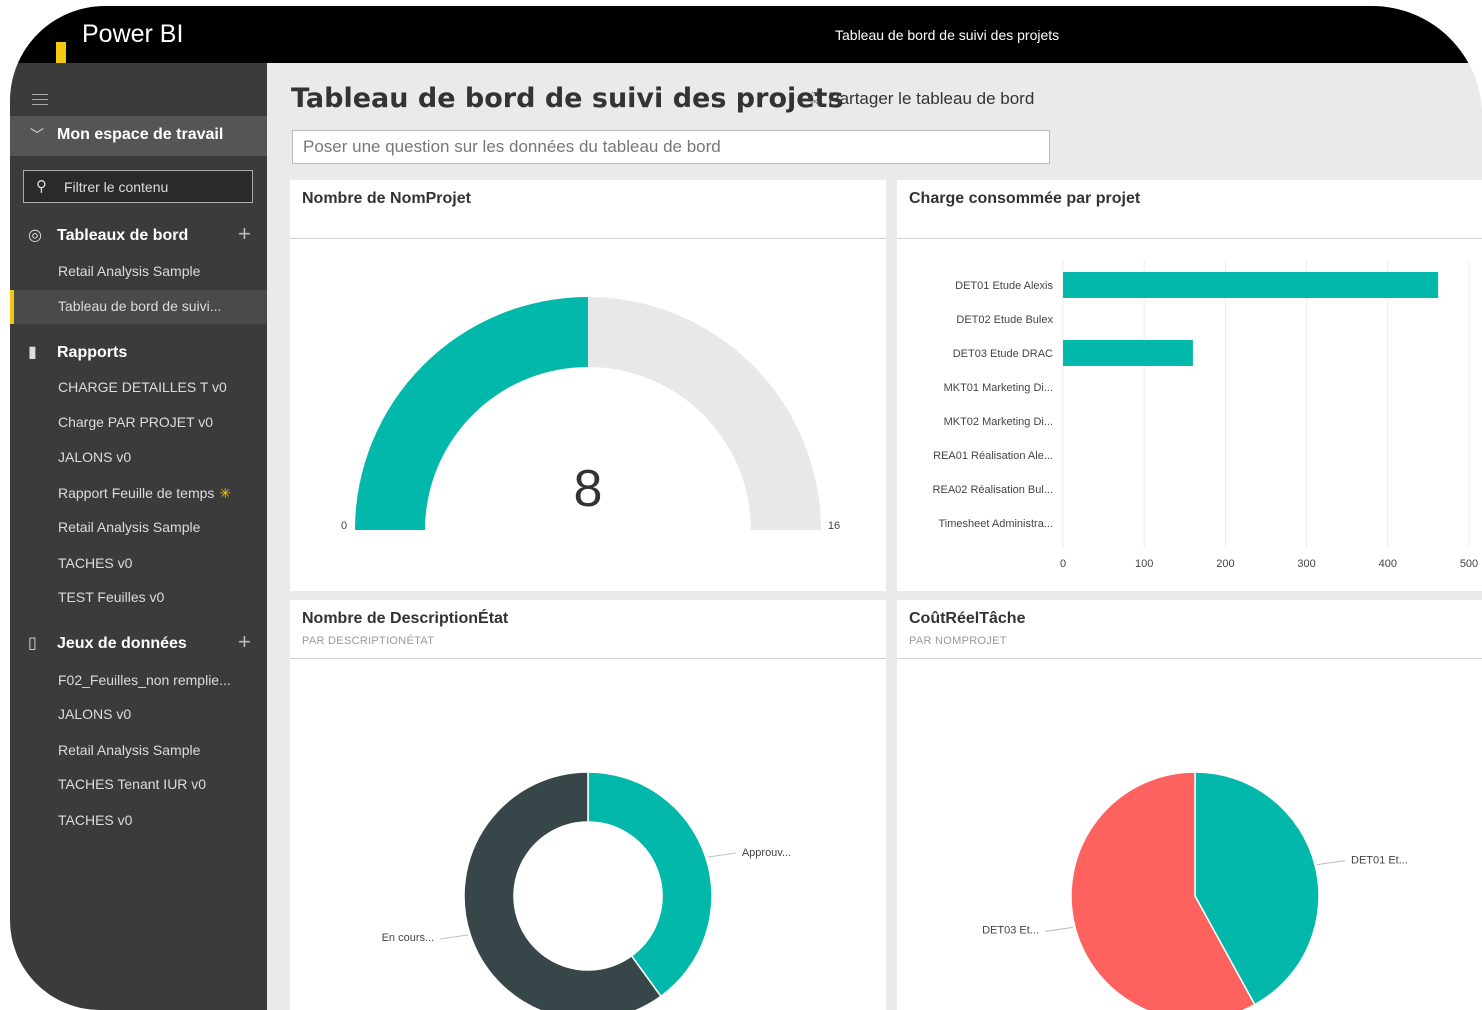 The image size is (1482, 1010). I want to click on x-tick-label: 400, so click(1388, 564).